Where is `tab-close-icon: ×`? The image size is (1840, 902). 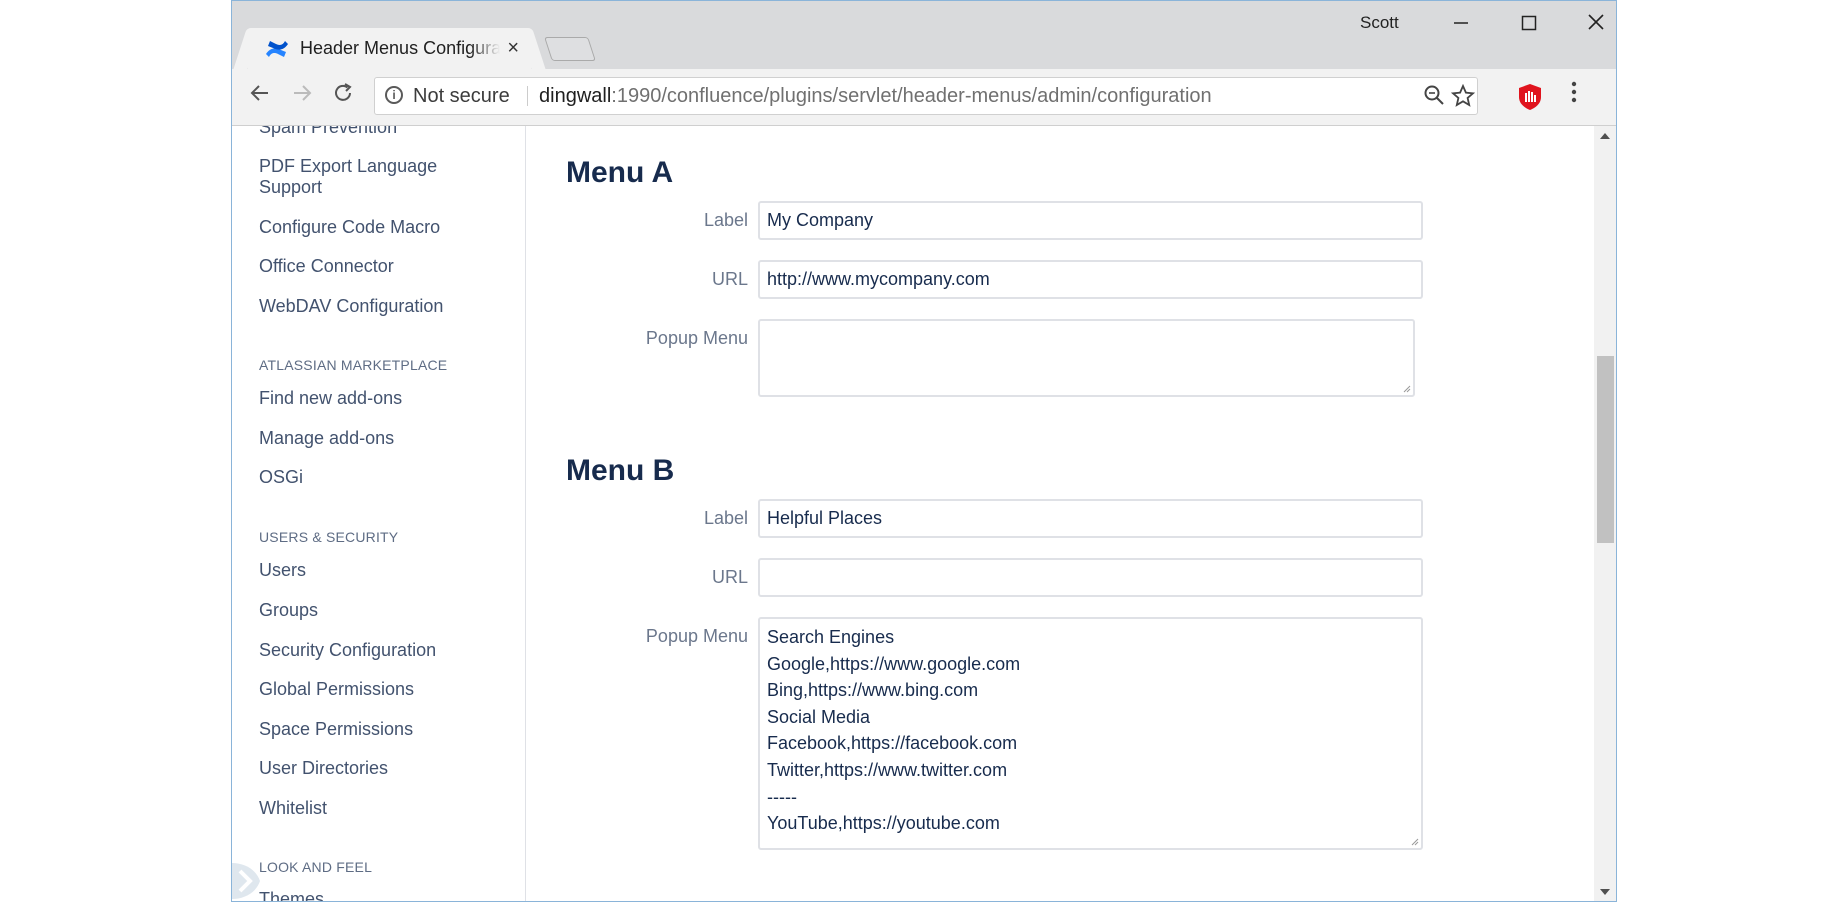 tab-close-icon: × is located at coordinates (513, 48).